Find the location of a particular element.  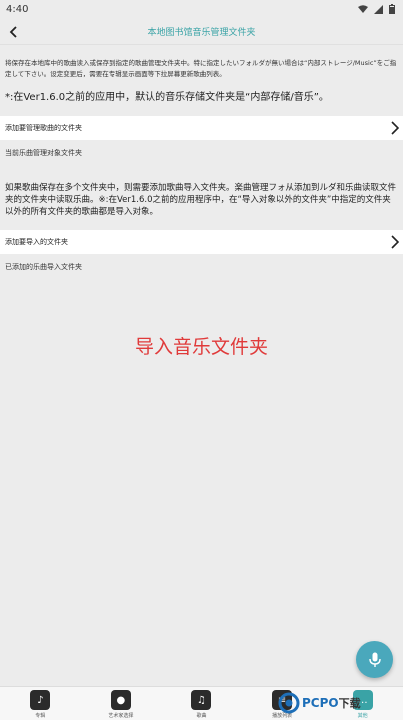

app-bar: 本地图书馆音乐管理文件夹 is located at coordinates (201, 31).